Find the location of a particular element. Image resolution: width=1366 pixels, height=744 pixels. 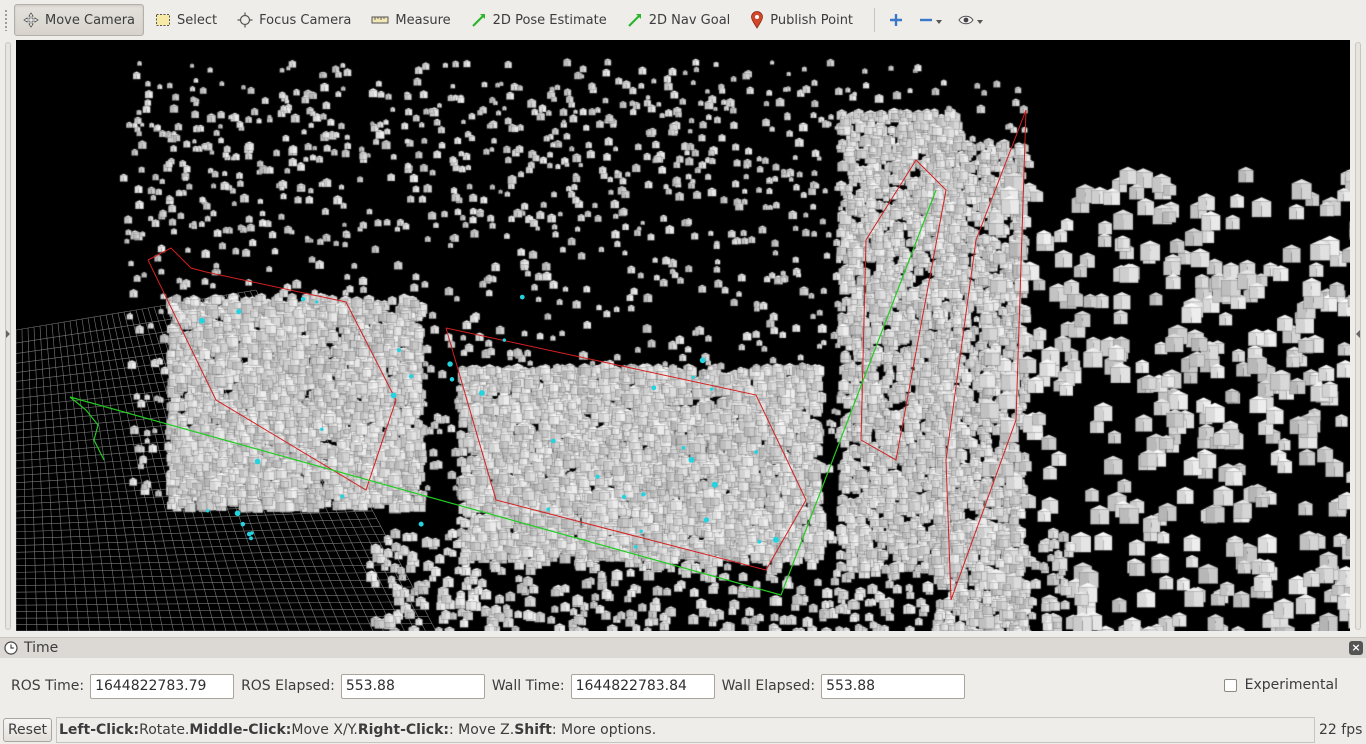

toolbar-separator is located at coordinates (875, 20).